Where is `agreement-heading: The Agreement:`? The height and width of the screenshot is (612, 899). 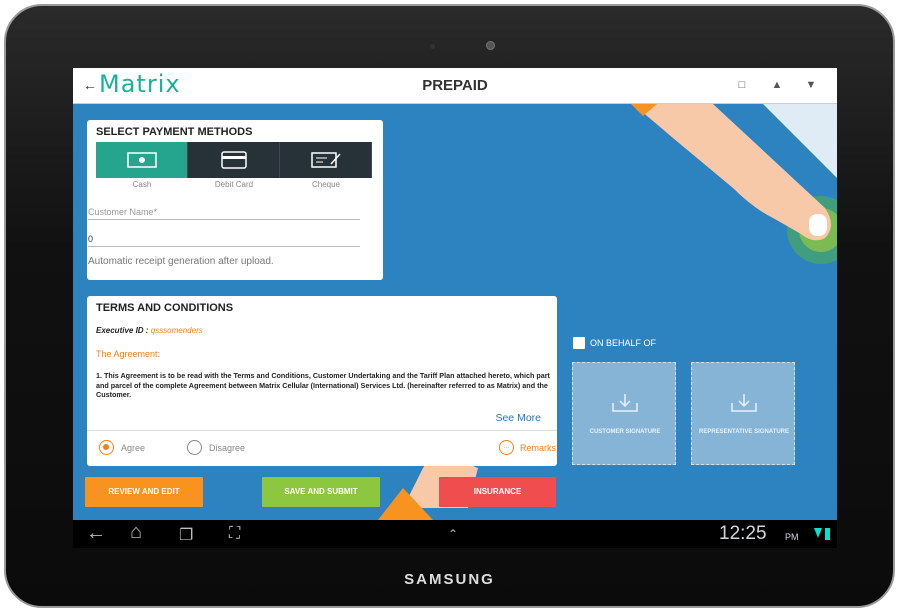 agreement-heading: The Agreement: is located at coordinates (128, 354).